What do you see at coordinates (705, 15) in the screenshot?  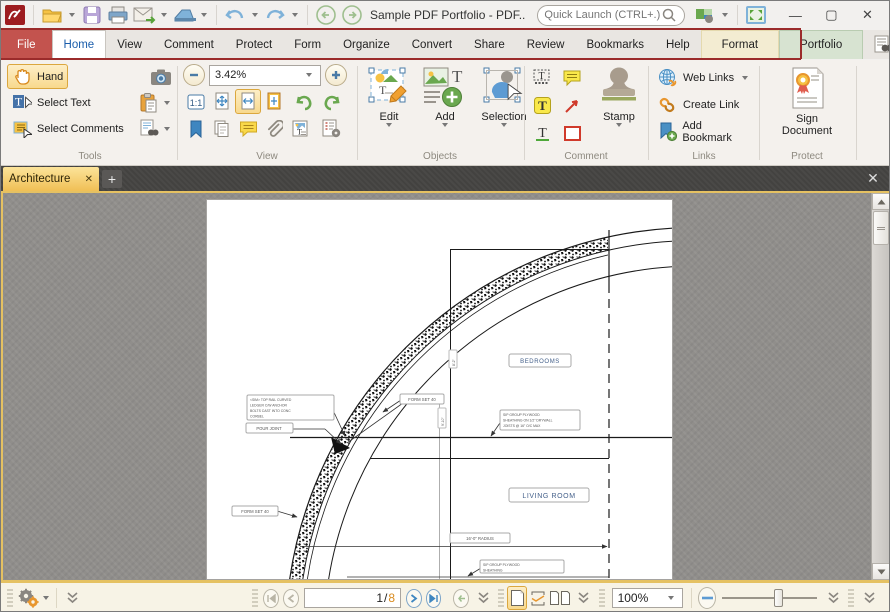 I see `ui-options-button` at bounding box center [705, 15].